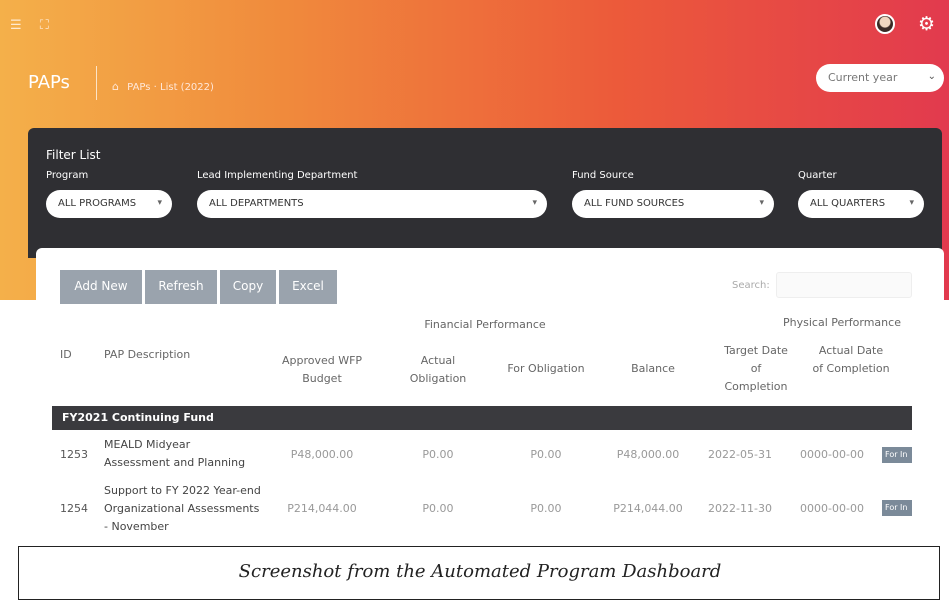 This screenshot has width=949, height=600. What do you see at coordinates (740, 454) in the screenshot?
I see `row-1-target: 2022-05-31` at bounding box center [740, 454].